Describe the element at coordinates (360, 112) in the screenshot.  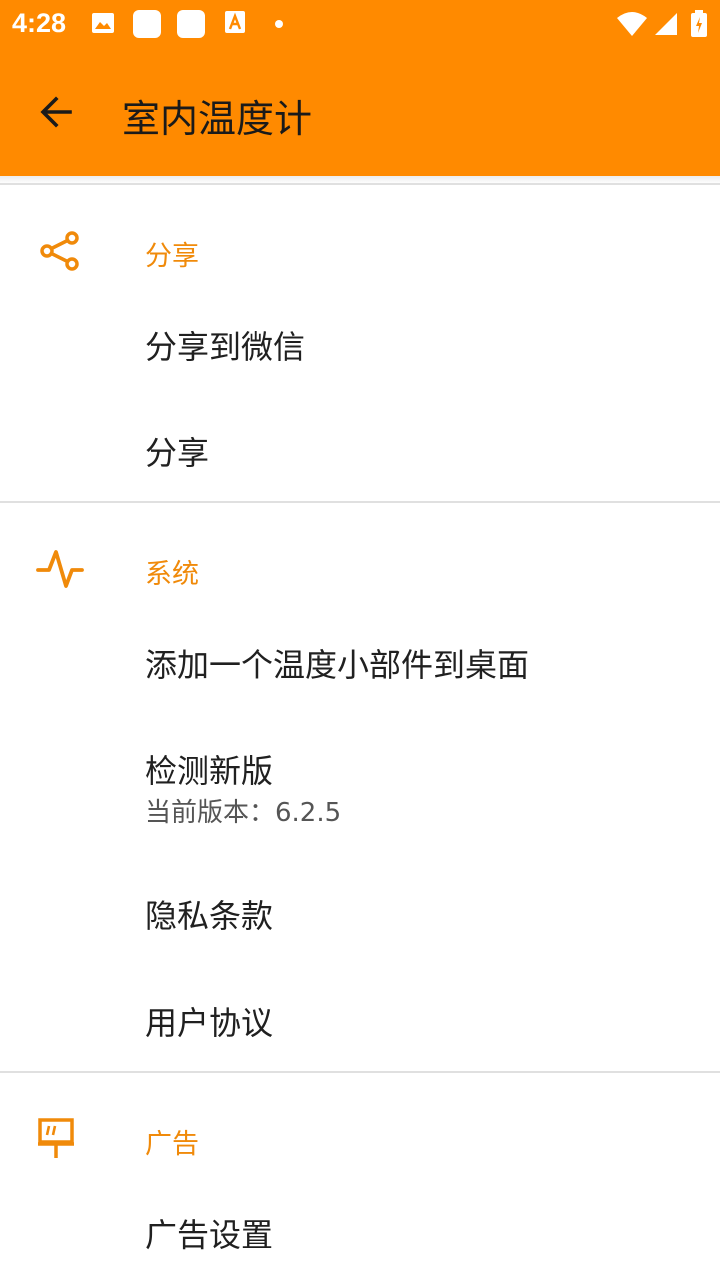
I see `app-bar: 室内温度计` at that location.